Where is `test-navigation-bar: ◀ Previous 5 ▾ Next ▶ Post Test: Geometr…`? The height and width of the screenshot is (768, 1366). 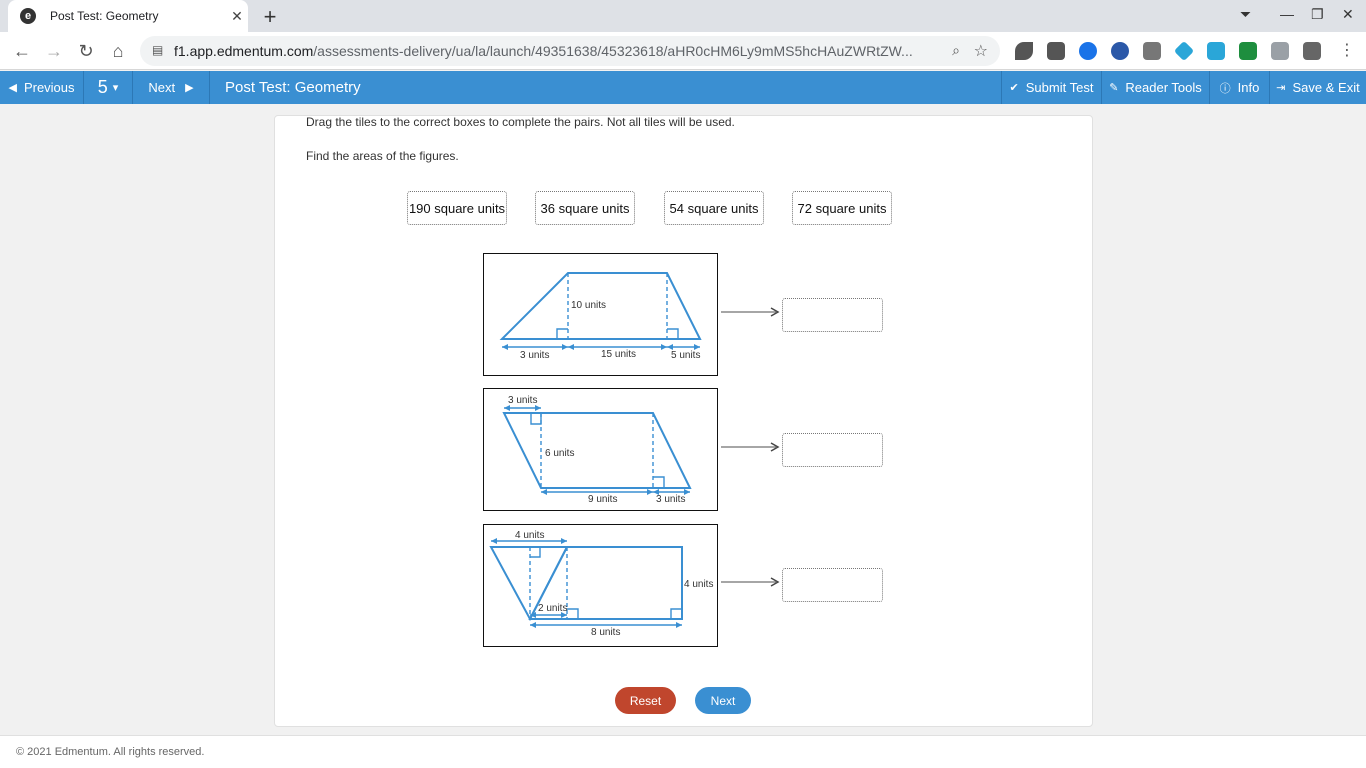
test-navigation-bar: ◀ Previous 5 ▾ Next ▶ Post Test: Geometr… is located at coordinates (683, 87).